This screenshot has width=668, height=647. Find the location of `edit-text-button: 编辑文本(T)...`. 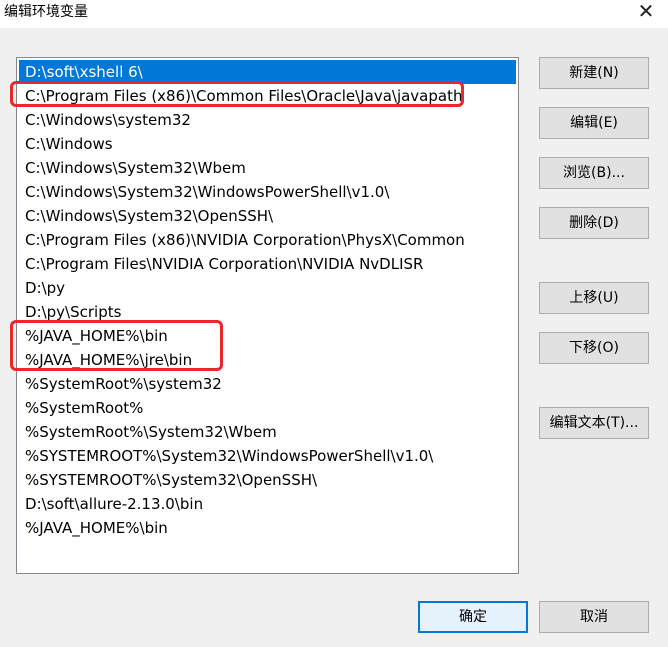

edit-text-button: 编辑文本(T)... is located at coordinates (594, 423).